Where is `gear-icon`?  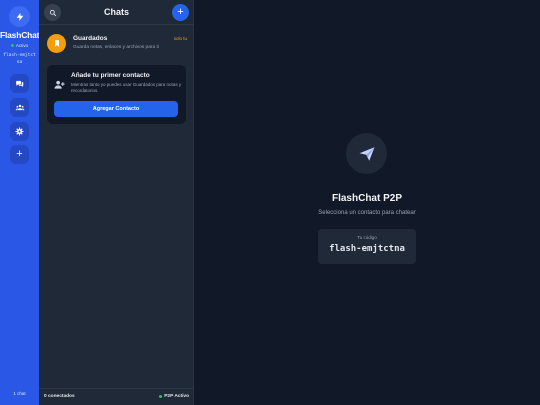
gear-icon is located at coordinates (19, 131).